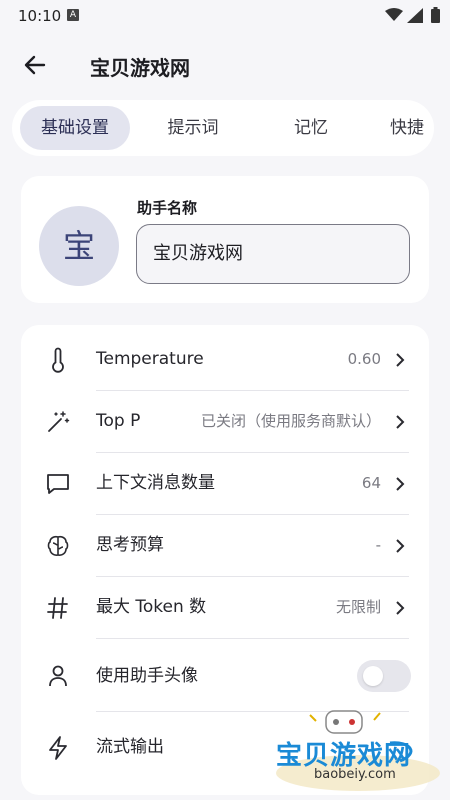 The image size is (450, 800). What do you see at coordinates (360, 748) in the screenshot?
I see `watermark-logo: 宝贝游戏网 baobeiy.com` at bounding box center [360, 748].